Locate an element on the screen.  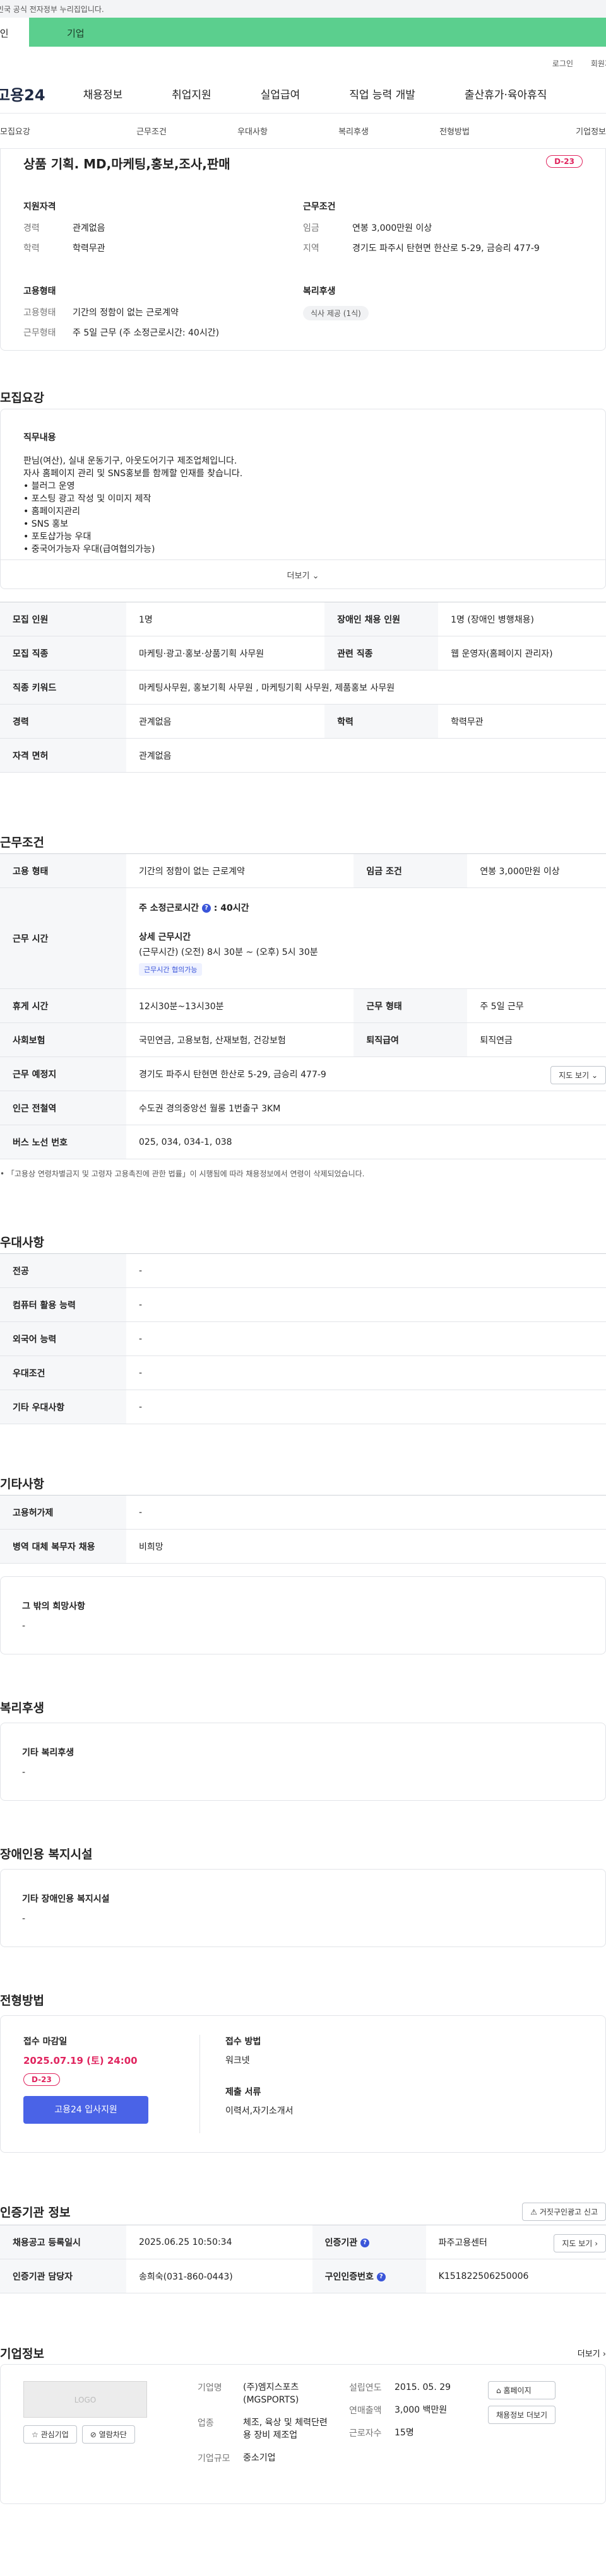
row-label: 컴퓨터 활용 능력 is located at coordinates (63, 1304).